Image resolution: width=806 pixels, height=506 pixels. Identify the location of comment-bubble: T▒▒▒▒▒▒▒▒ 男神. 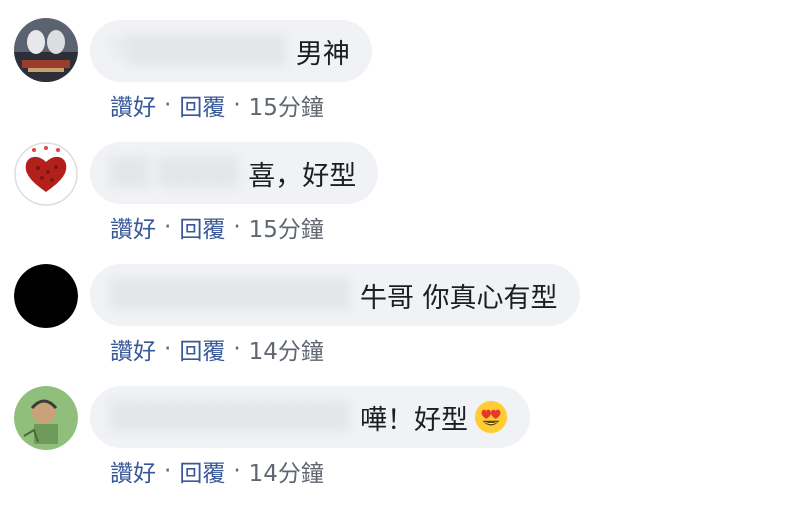
(231, 51).